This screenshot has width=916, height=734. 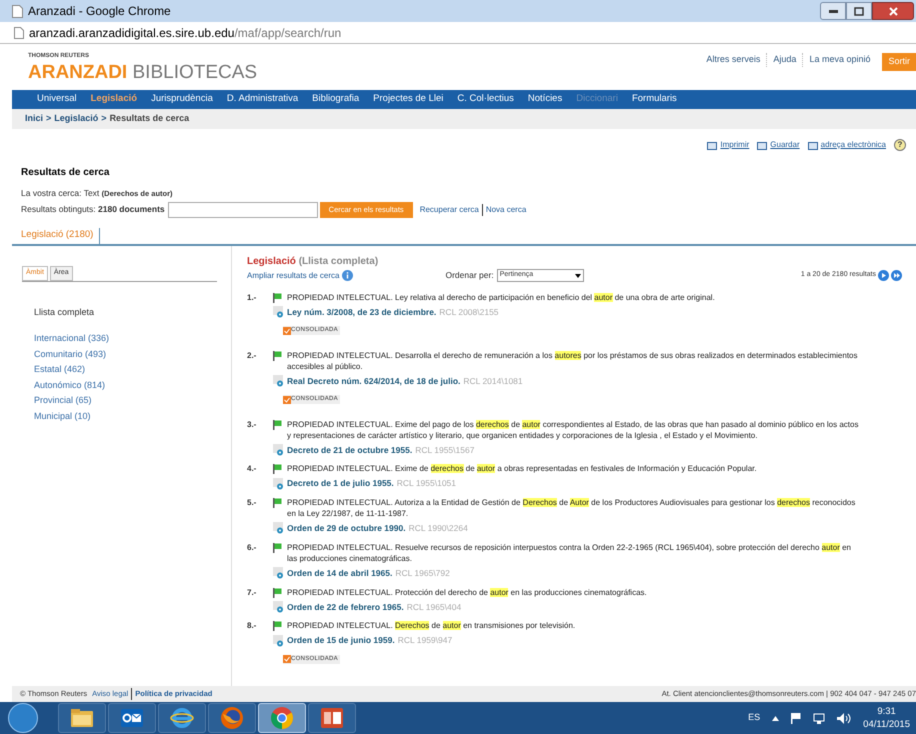 What do you see at coordinates (348, 275) in the screenshot?
I see `info-icon` at bounding box center [348, 275].